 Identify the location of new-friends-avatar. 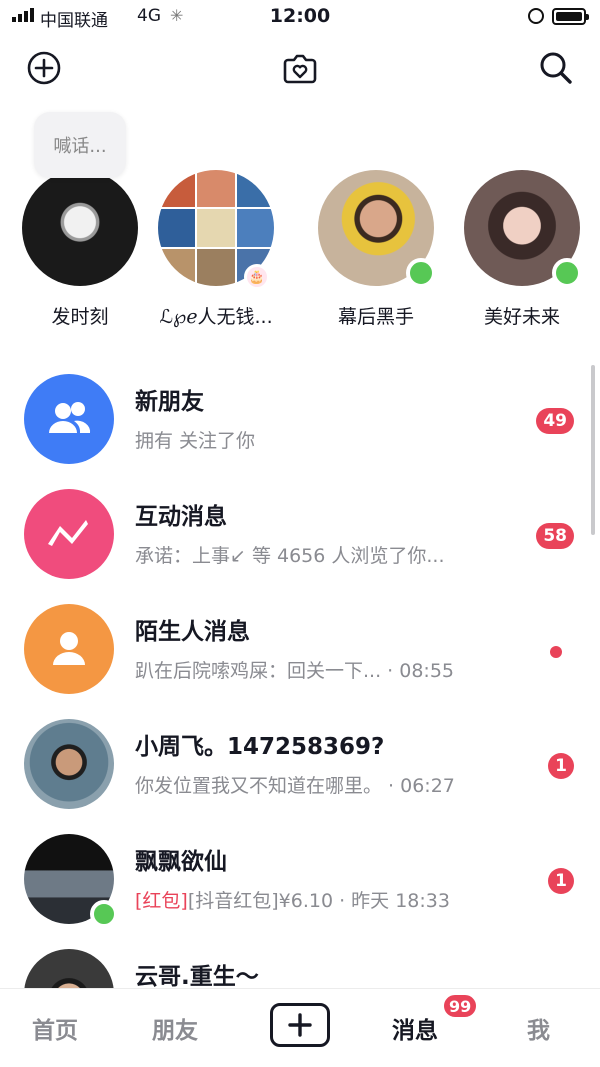
(69, 419).